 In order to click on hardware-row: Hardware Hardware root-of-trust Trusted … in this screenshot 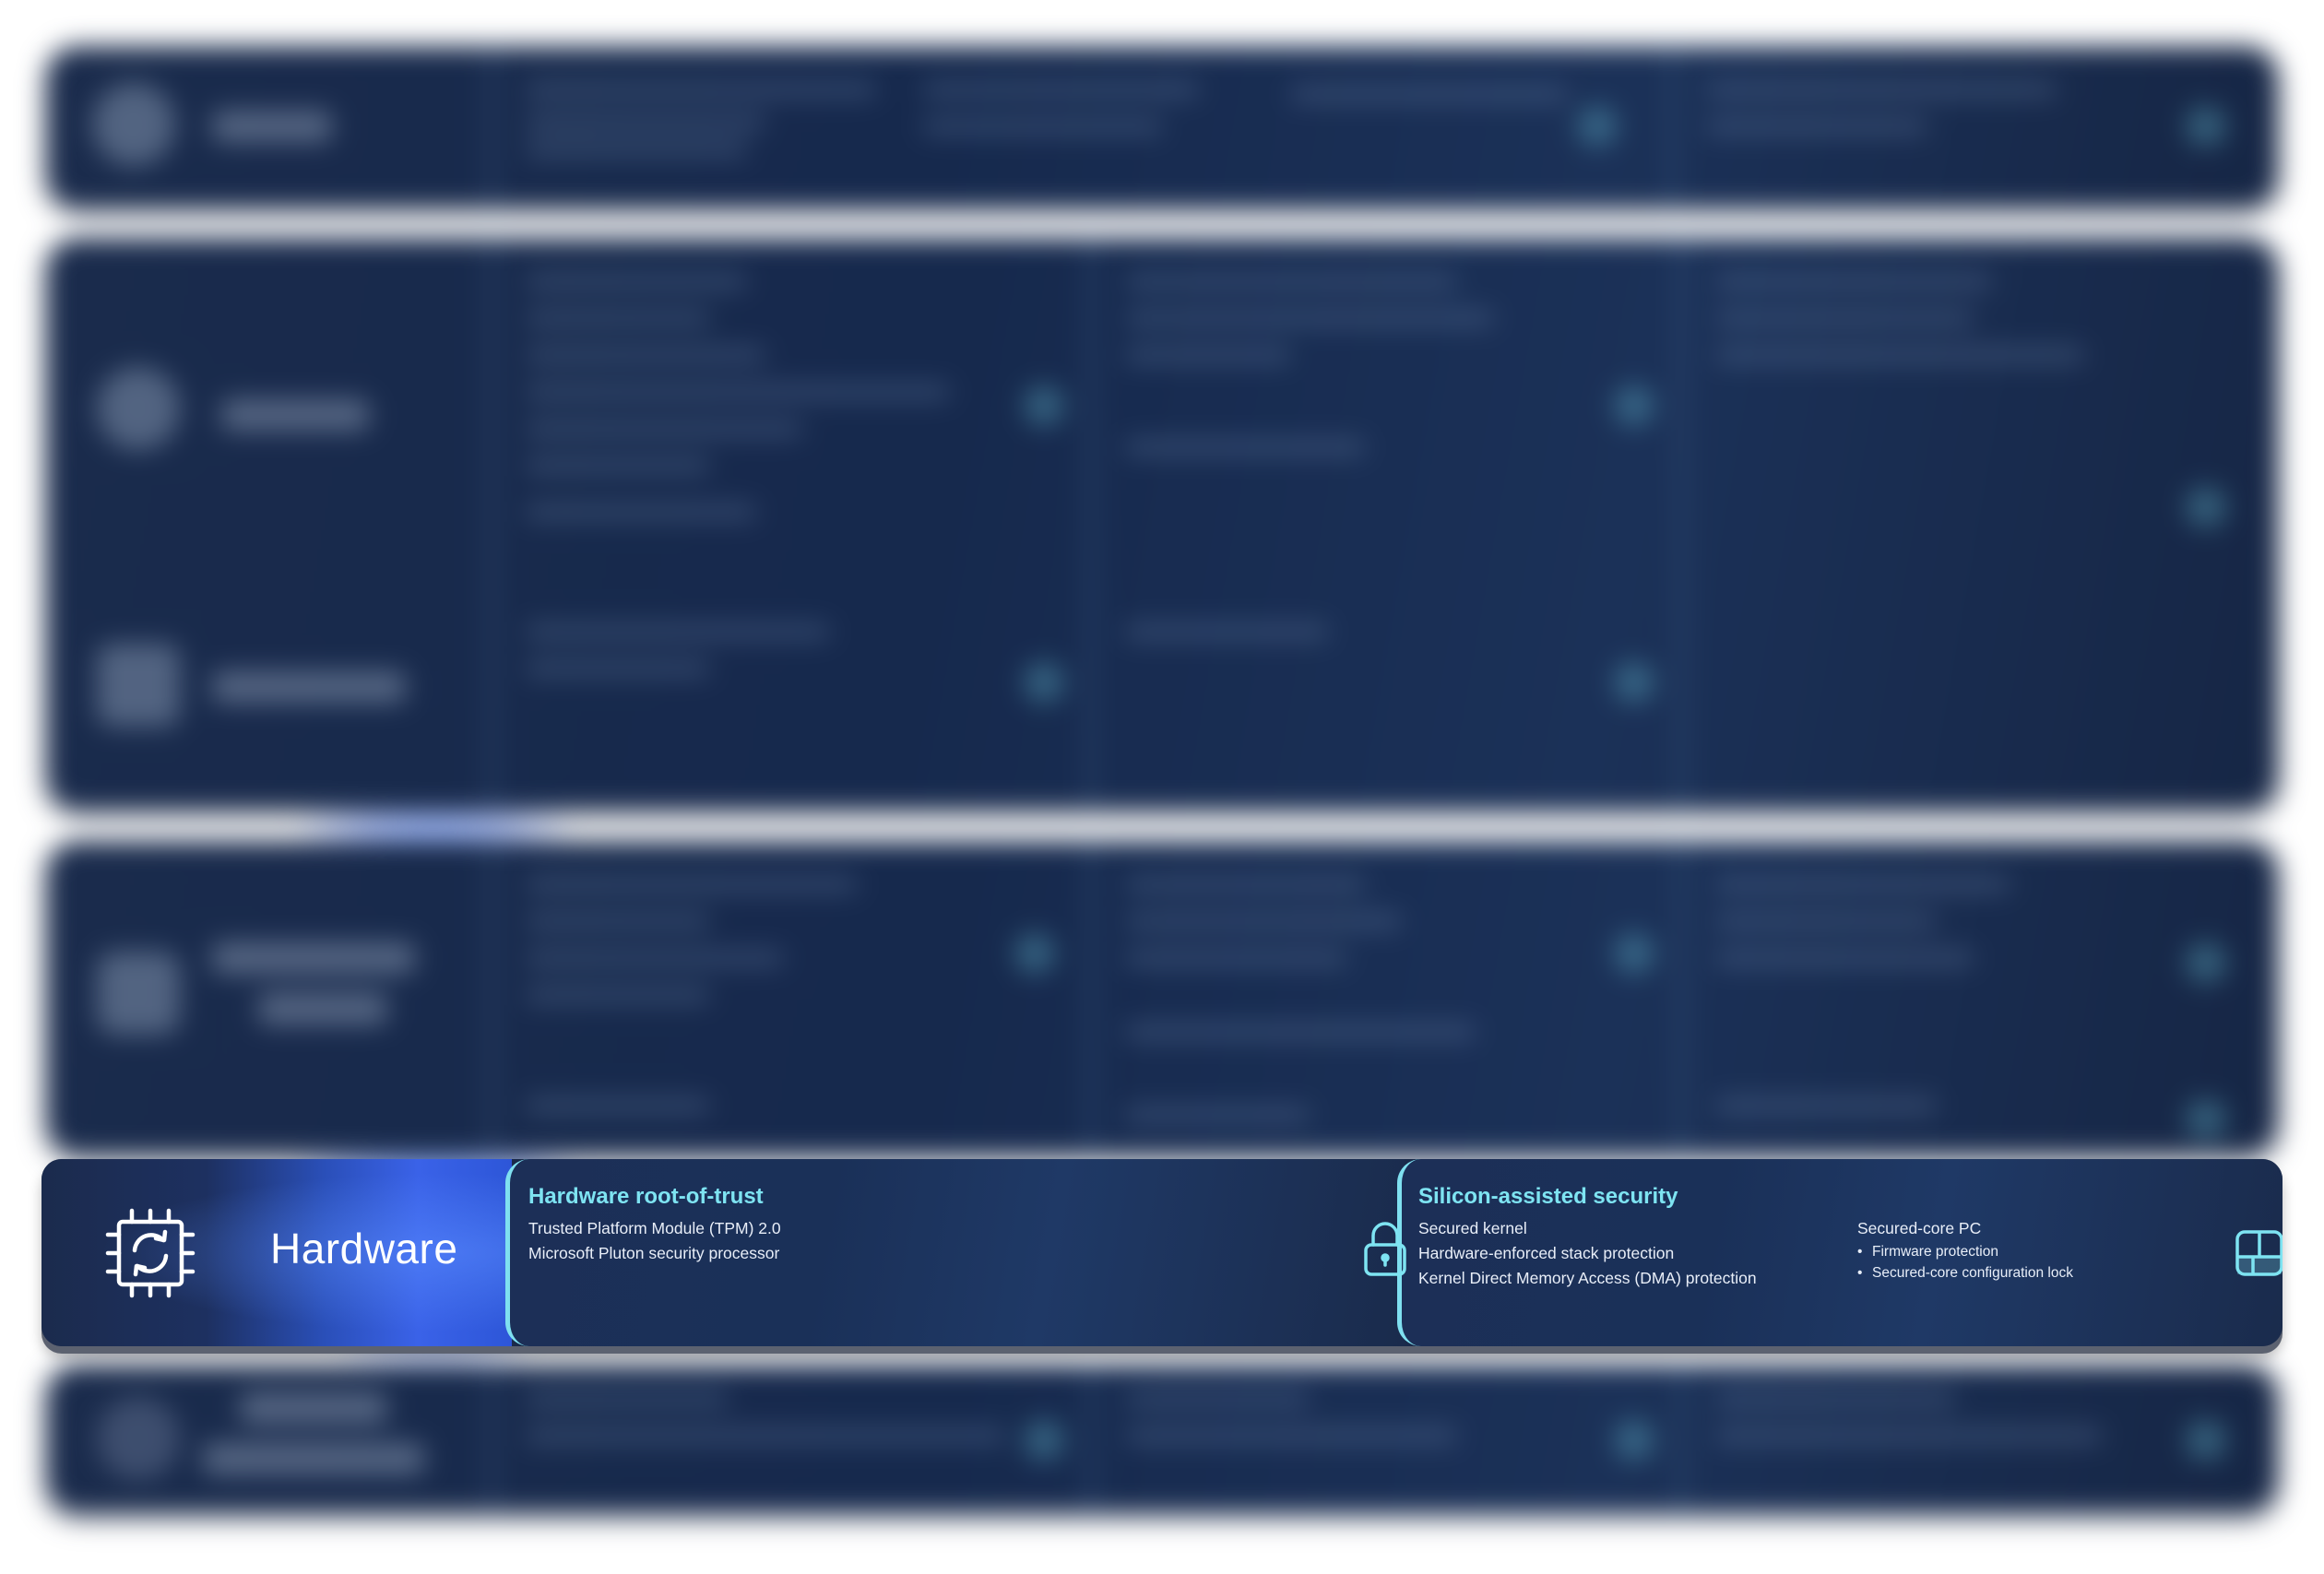, I will do `click(1162, 1252)`.